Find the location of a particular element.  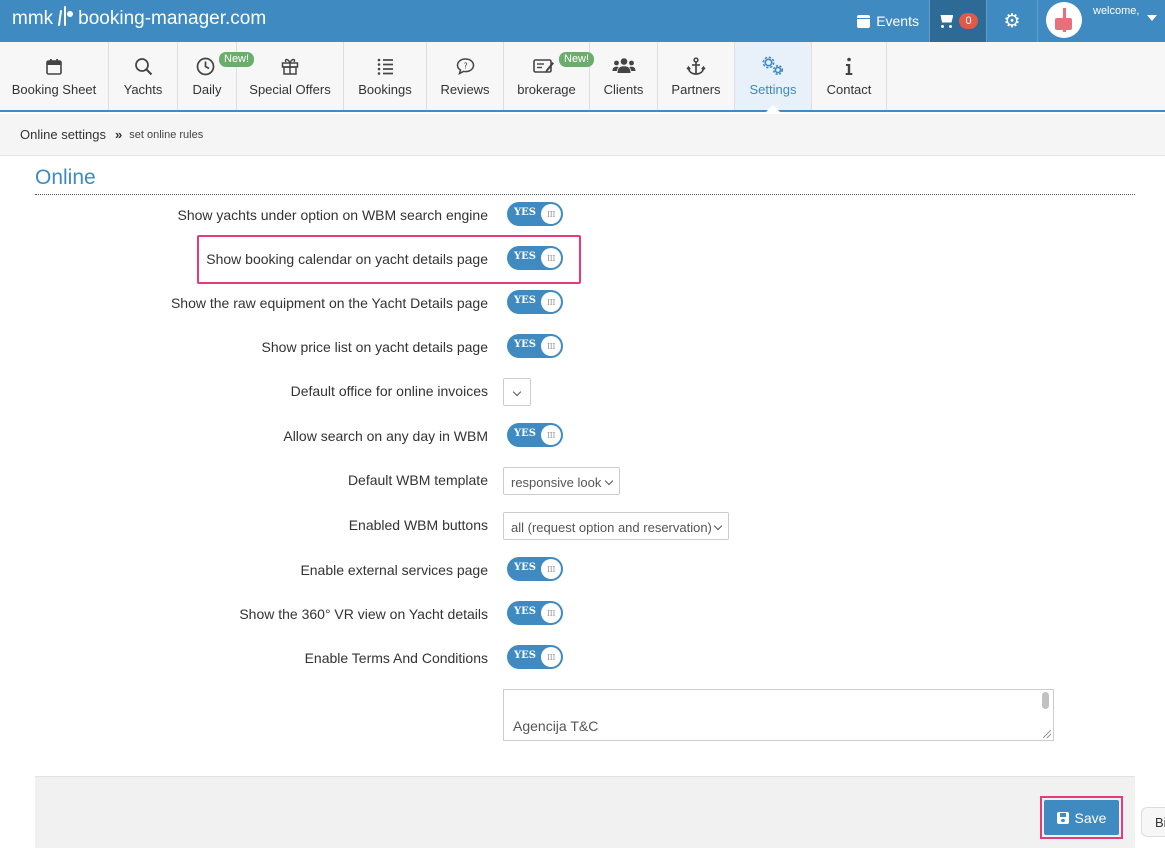

setting-row-wbm-template: Default WBM template responsive look is located at coordinates (582, 481).